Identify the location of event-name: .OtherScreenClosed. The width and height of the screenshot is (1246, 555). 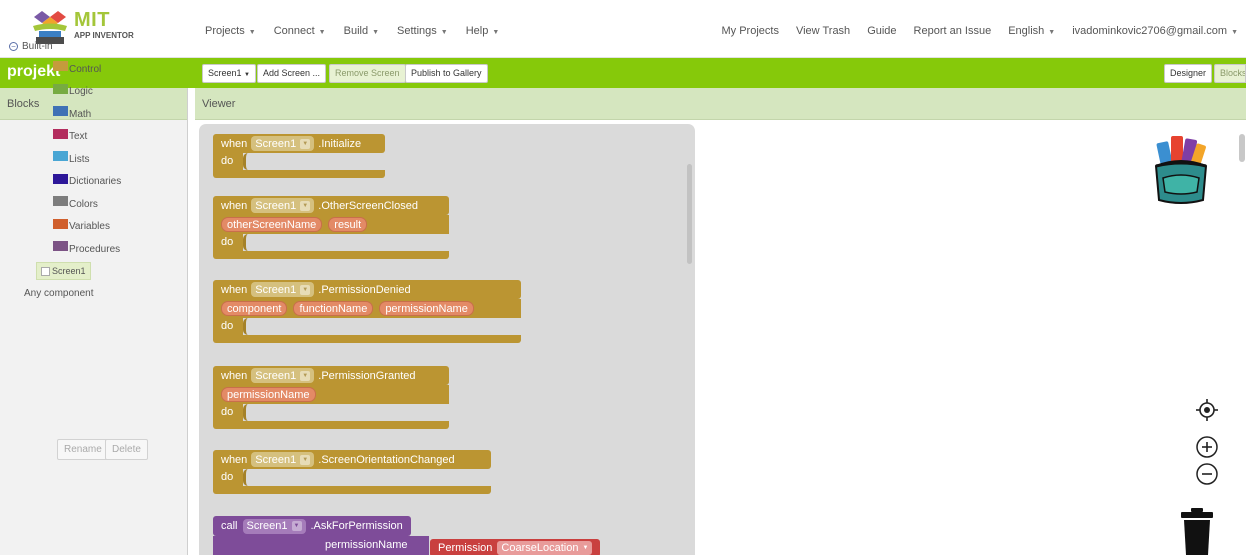
(368, 205).